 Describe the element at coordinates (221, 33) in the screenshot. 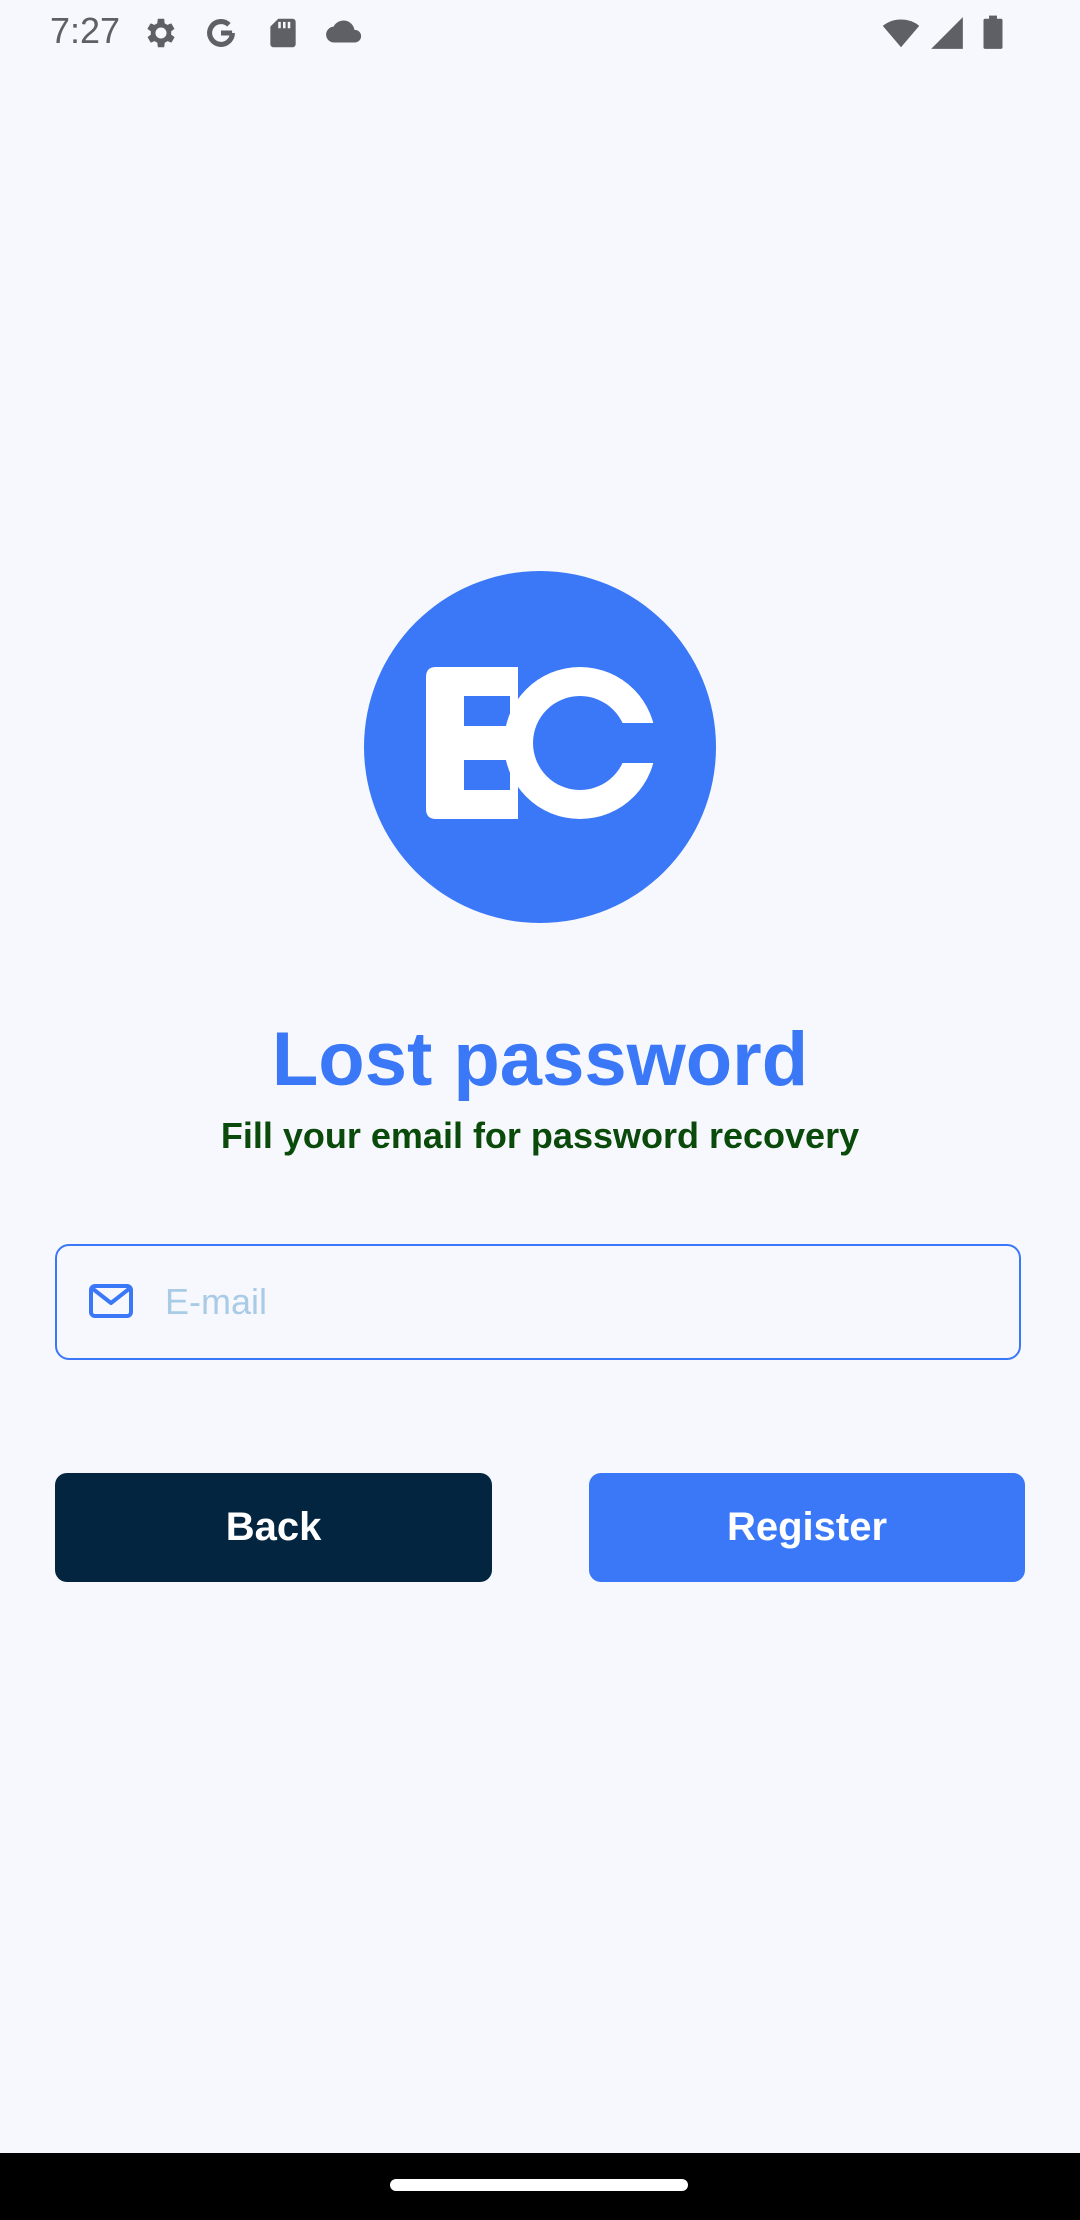

I see `google-icon` at that location.